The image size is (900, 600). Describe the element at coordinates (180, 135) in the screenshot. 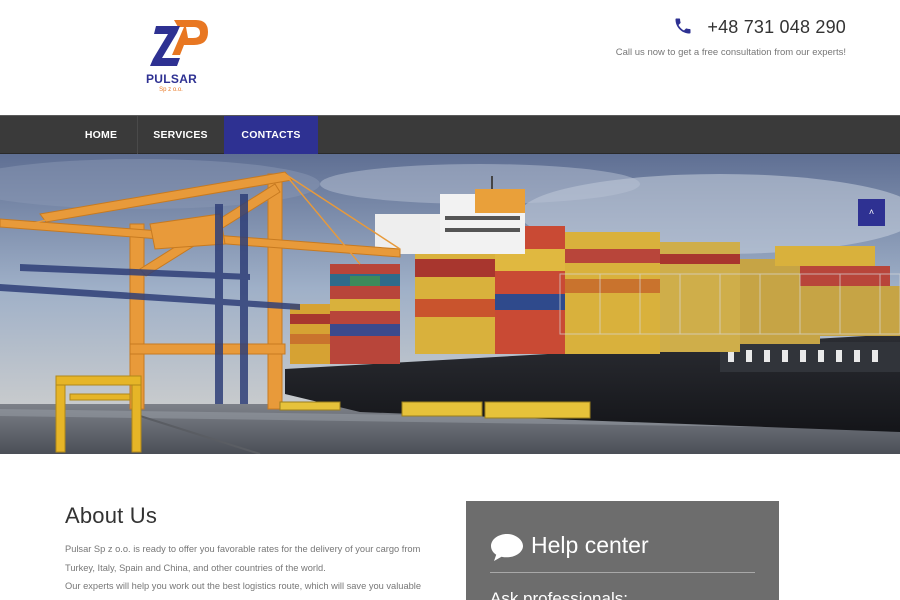

I see `nav-item-services: SERVICES` at that location.